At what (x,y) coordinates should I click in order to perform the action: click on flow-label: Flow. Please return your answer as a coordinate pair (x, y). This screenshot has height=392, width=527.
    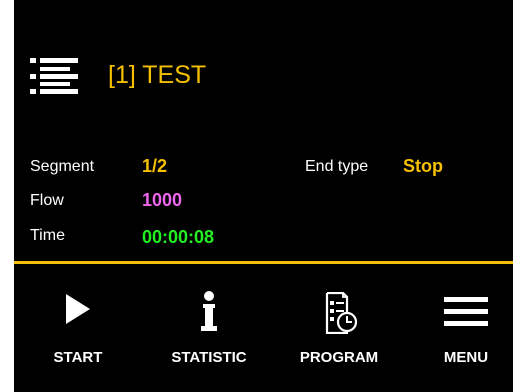
    Looking at the image, I should click on (47, 200).